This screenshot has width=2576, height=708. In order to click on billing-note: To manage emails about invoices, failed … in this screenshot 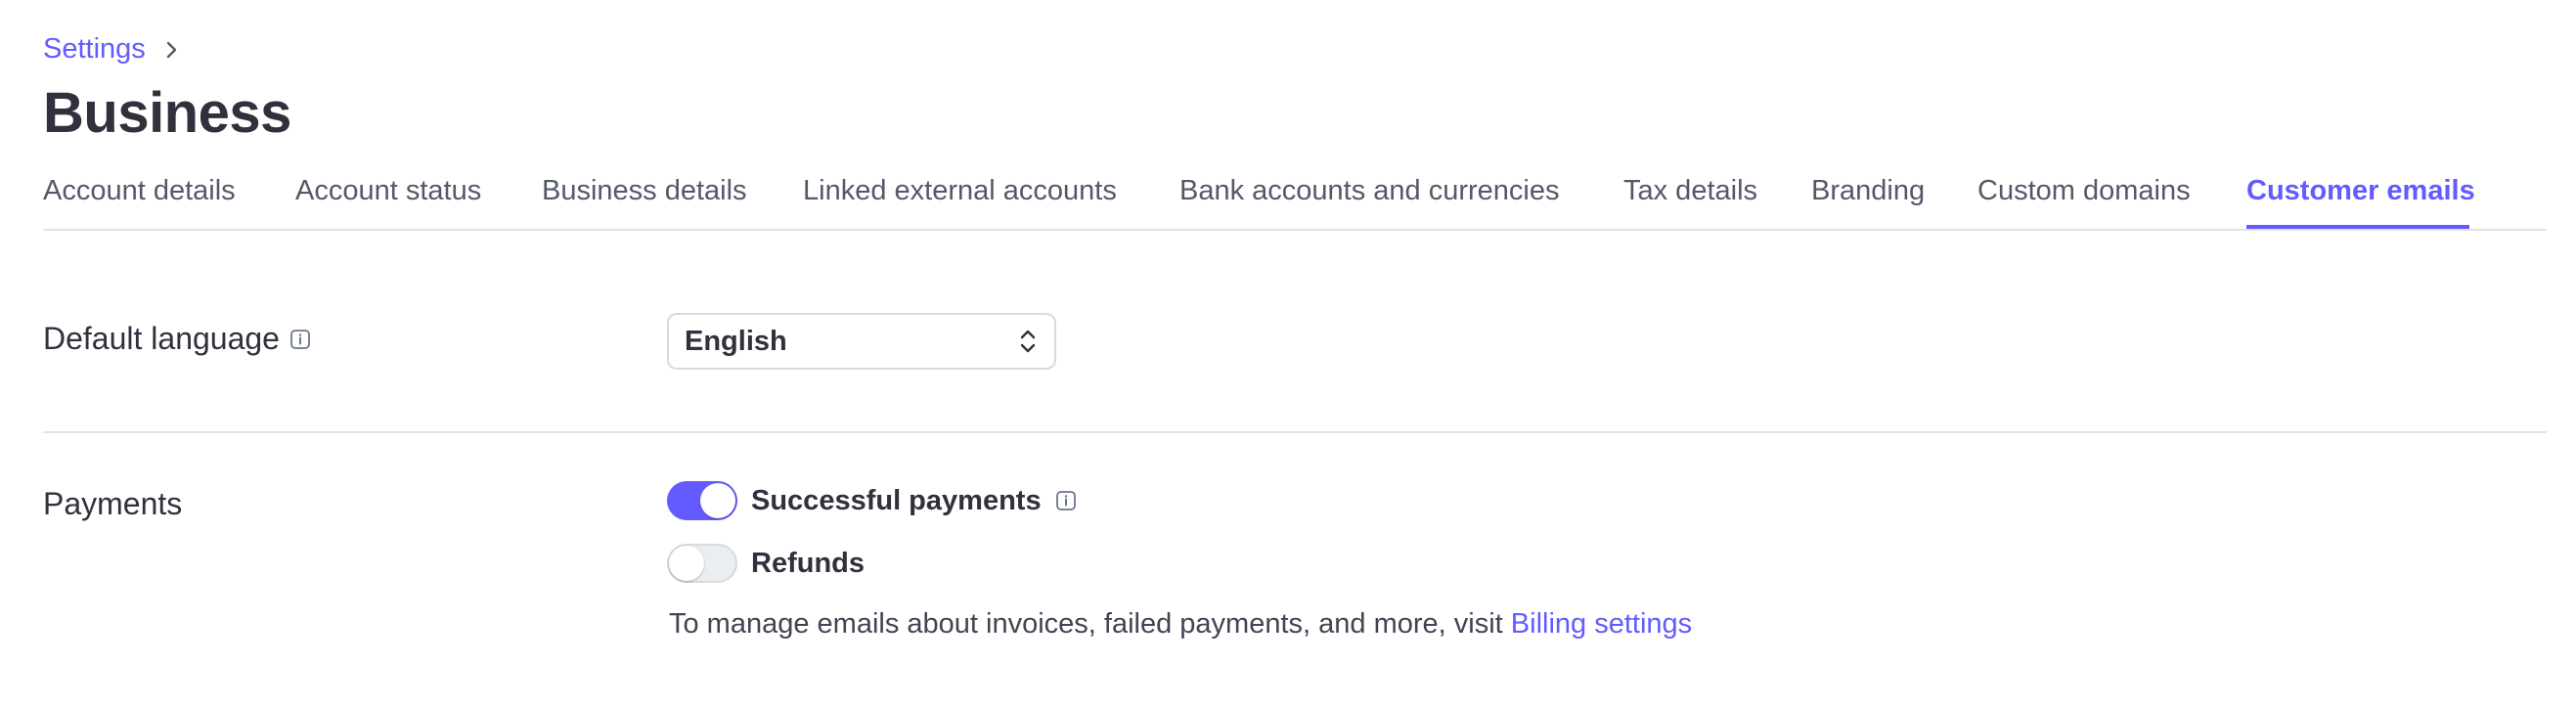, I will do `click(1180, 624)`.